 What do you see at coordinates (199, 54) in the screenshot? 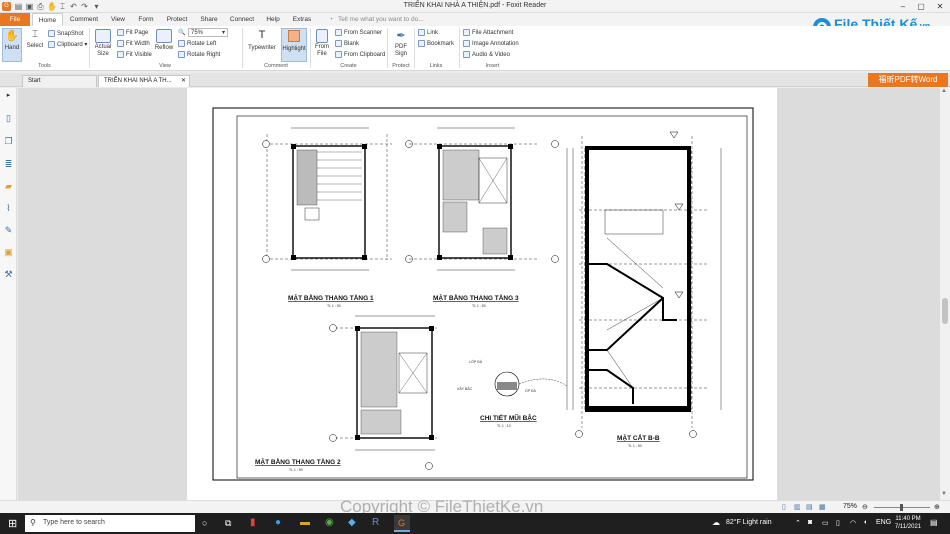
I see `rotate-right-button: Rotate Right` at bounding box center [199, 54].